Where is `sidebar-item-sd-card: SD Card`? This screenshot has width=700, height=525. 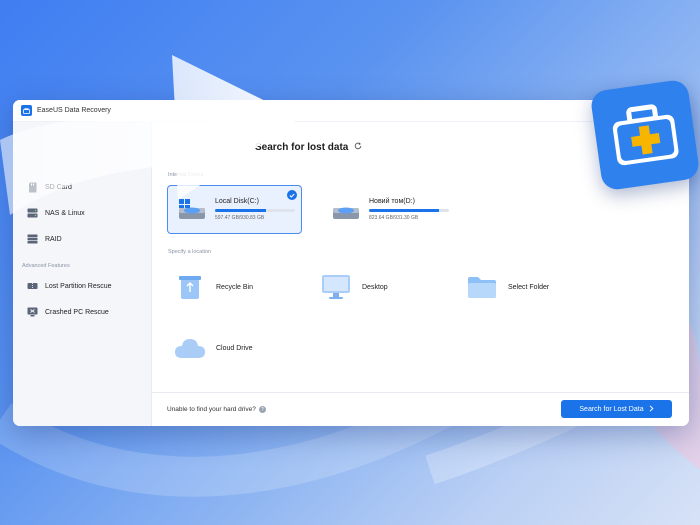 sidebar-item-sd-card: SD Card is located at coordinates (82, 187).